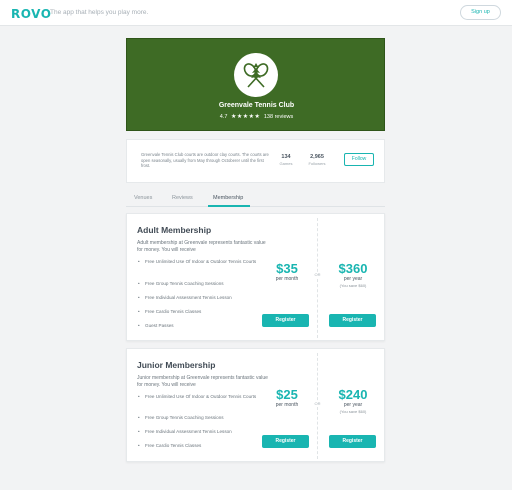 The width and height of the screenshot is (512, 490). I want to click on club-name: Greenvale Tennis Club, so click(256, 105).